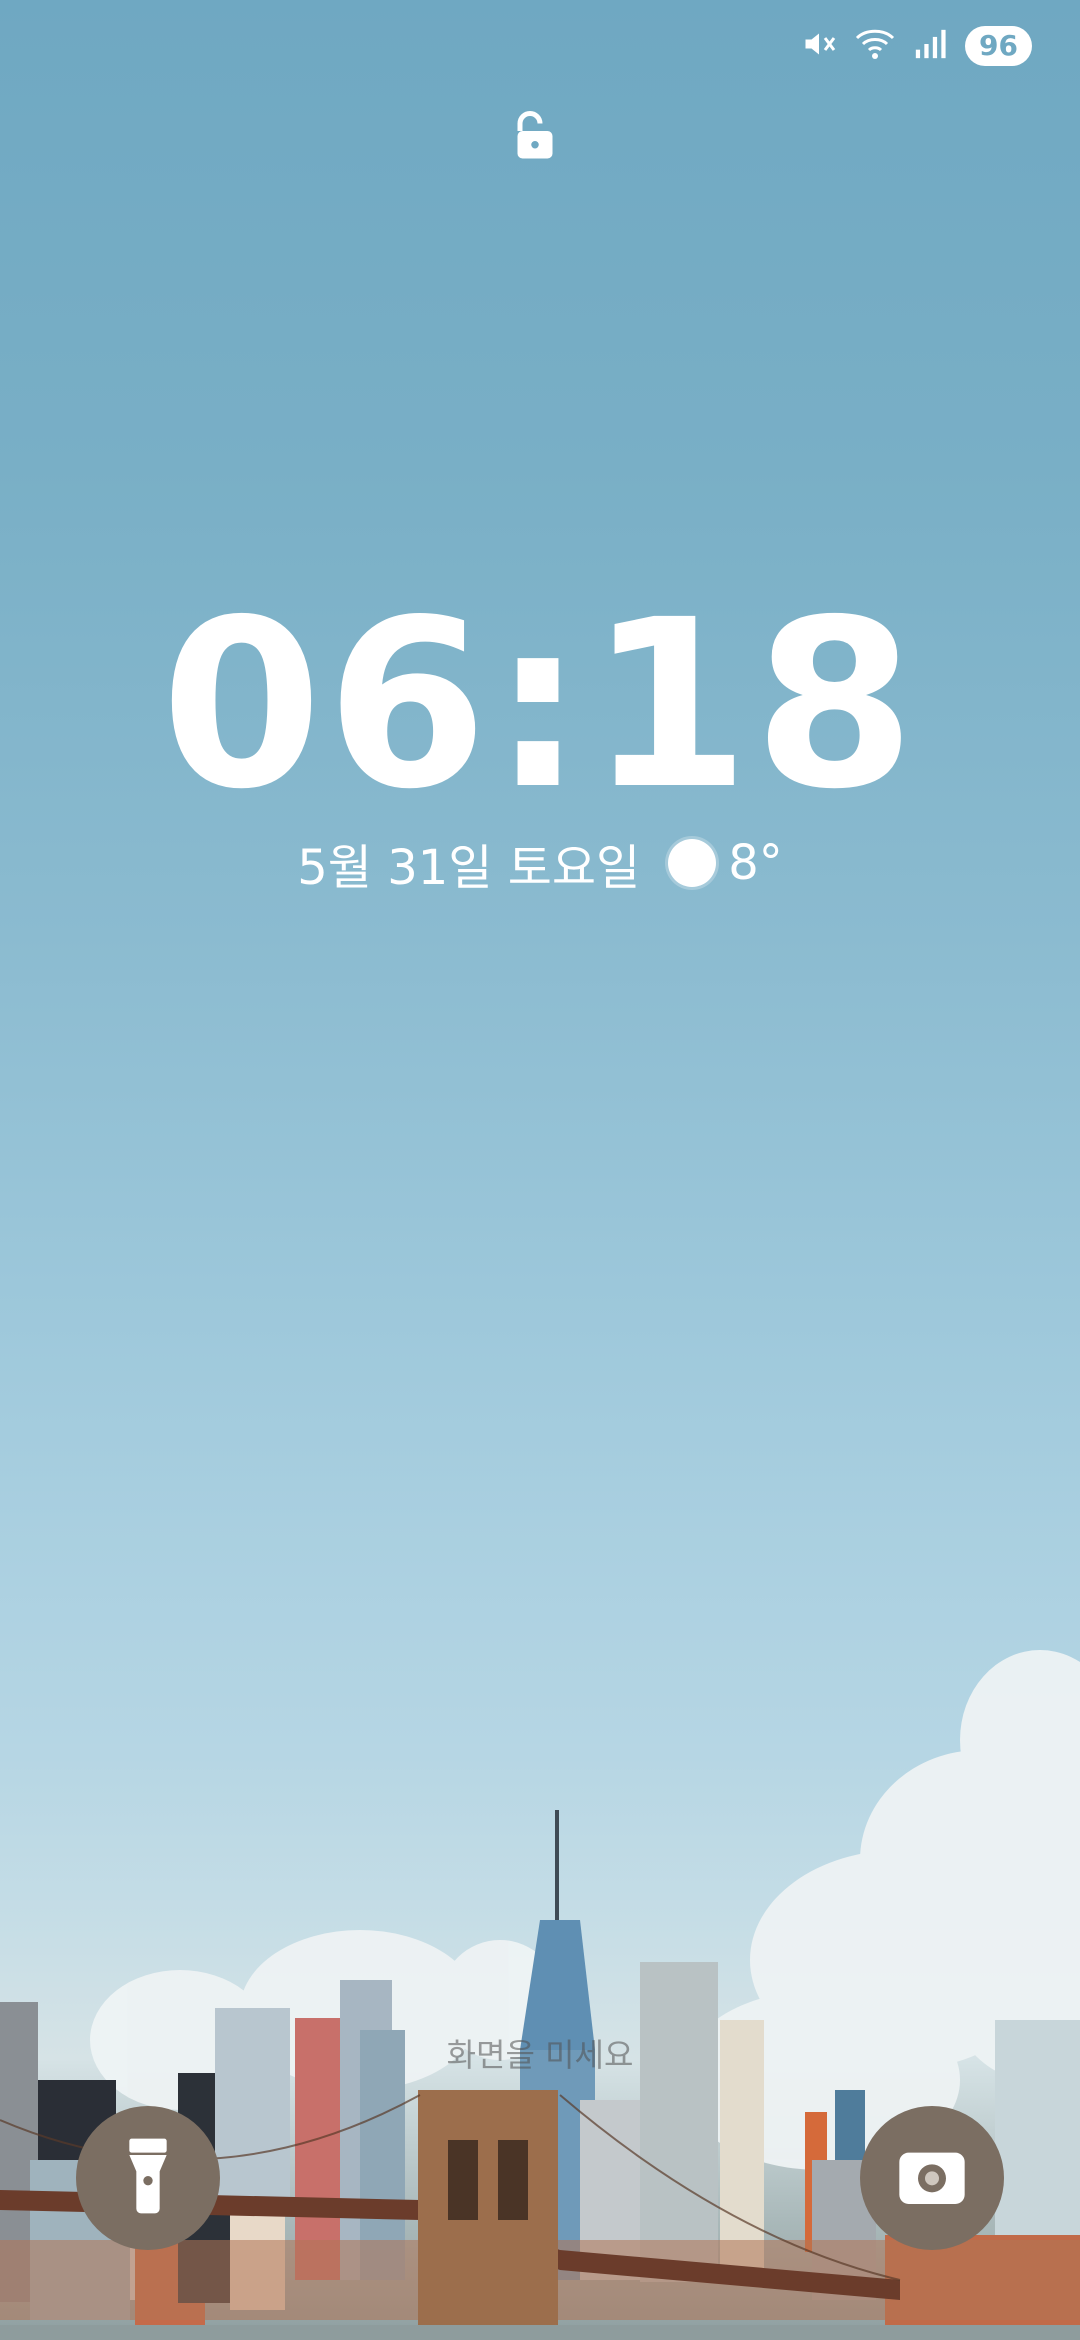 Image resolution: width=1080 pixels, height=2340 pixels. Describe the element at coordinates (540, 2055) in the screenshot. I see `swipe-hint: 화면을 미세요` at that location.